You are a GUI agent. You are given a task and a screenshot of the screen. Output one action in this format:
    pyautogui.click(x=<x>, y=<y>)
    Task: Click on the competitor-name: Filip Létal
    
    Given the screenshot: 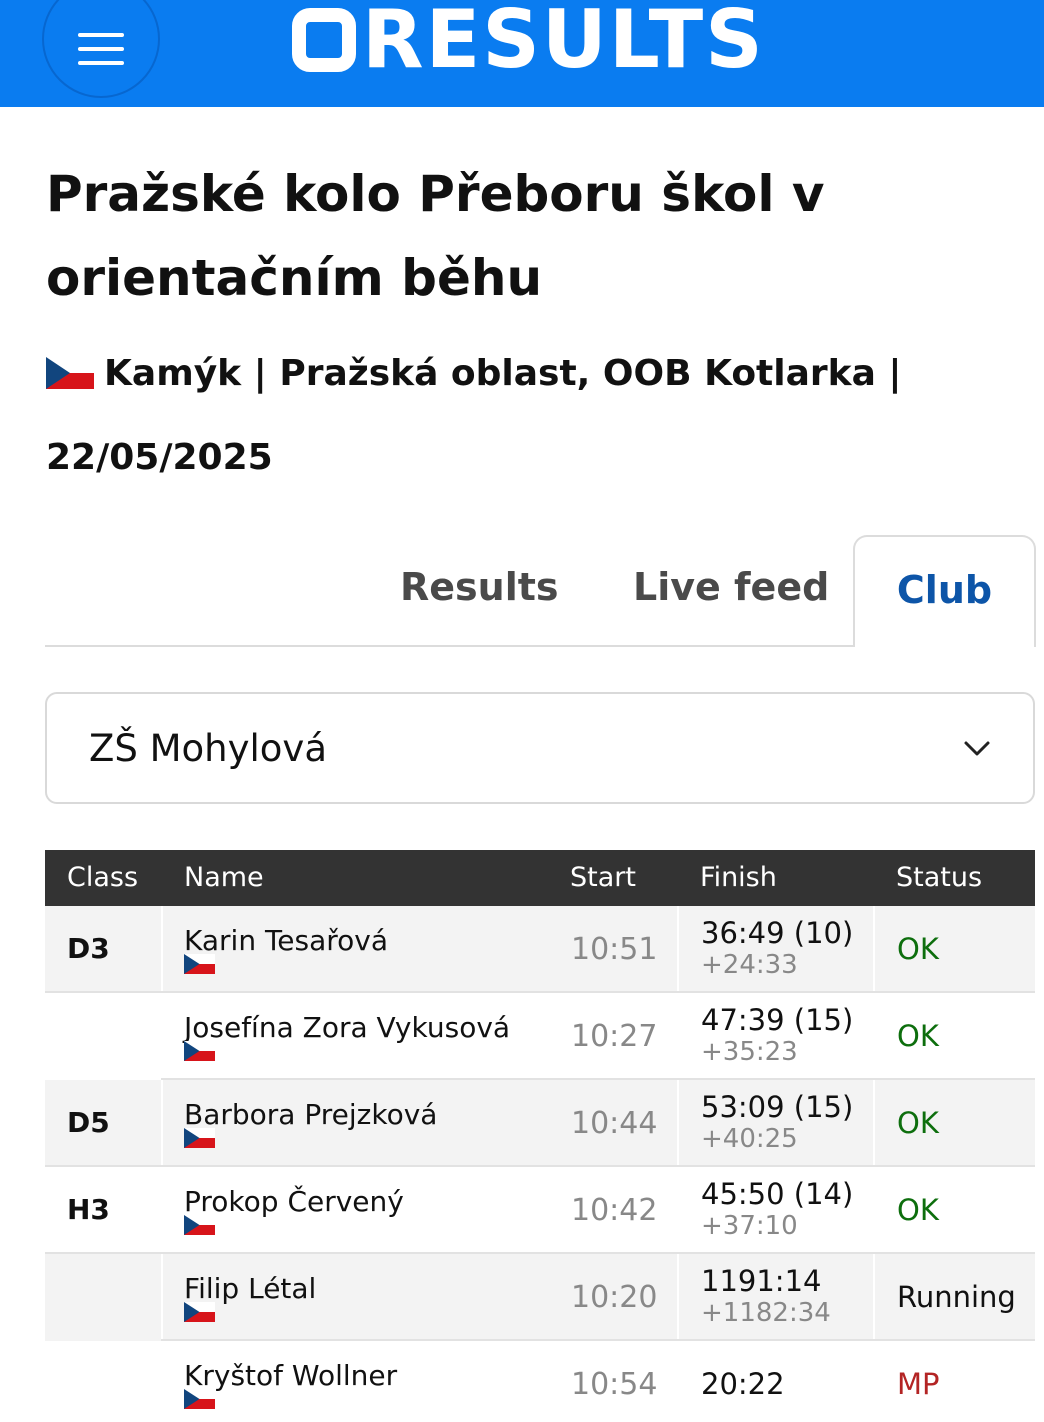 What is the action you would take?
    pyautogui.click(x=250, y=1288)
    